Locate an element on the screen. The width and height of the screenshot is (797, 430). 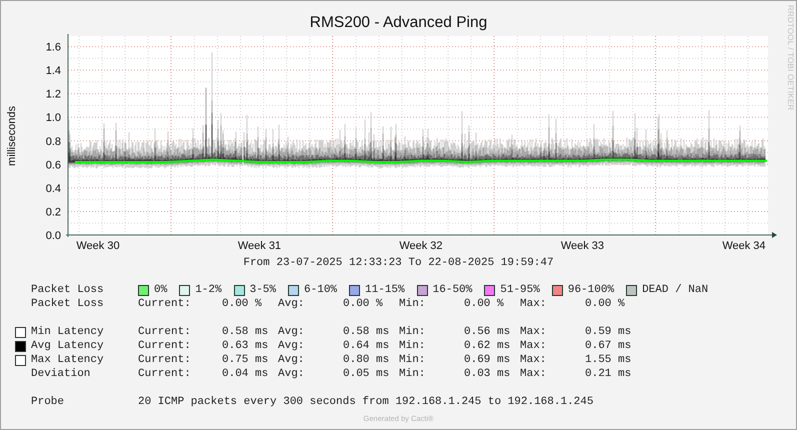
stat-value: 0.63 ms is located at coordinates (246, 346).